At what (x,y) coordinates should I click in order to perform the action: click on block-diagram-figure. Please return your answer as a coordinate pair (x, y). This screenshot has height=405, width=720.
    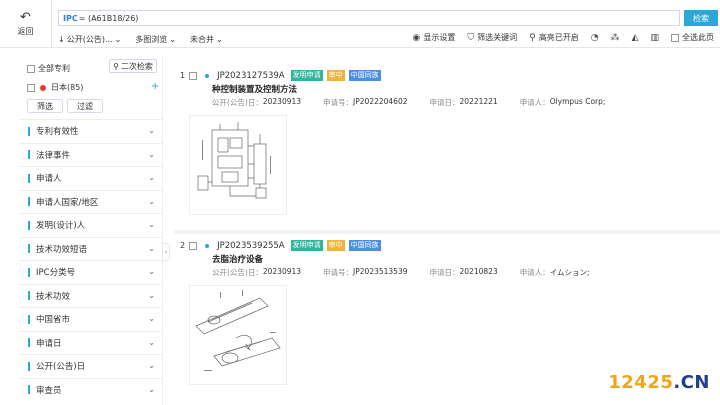
    Looking at the image, I should click on (234, 160).